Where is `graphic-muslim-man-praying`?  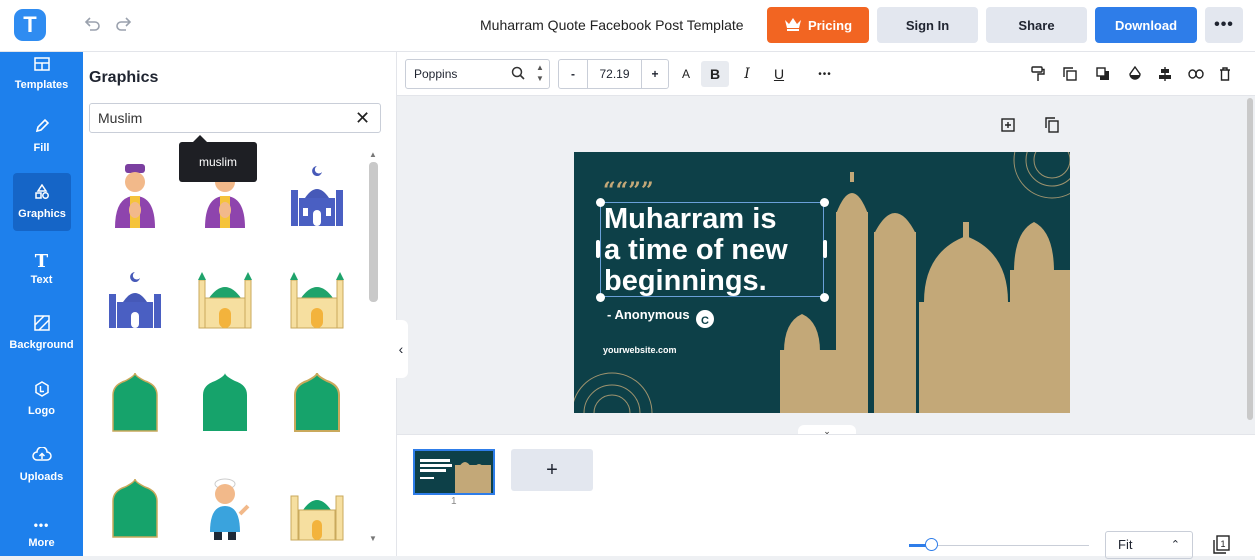
graphic-muslim-man-praying is located at coordinates (135, 195).